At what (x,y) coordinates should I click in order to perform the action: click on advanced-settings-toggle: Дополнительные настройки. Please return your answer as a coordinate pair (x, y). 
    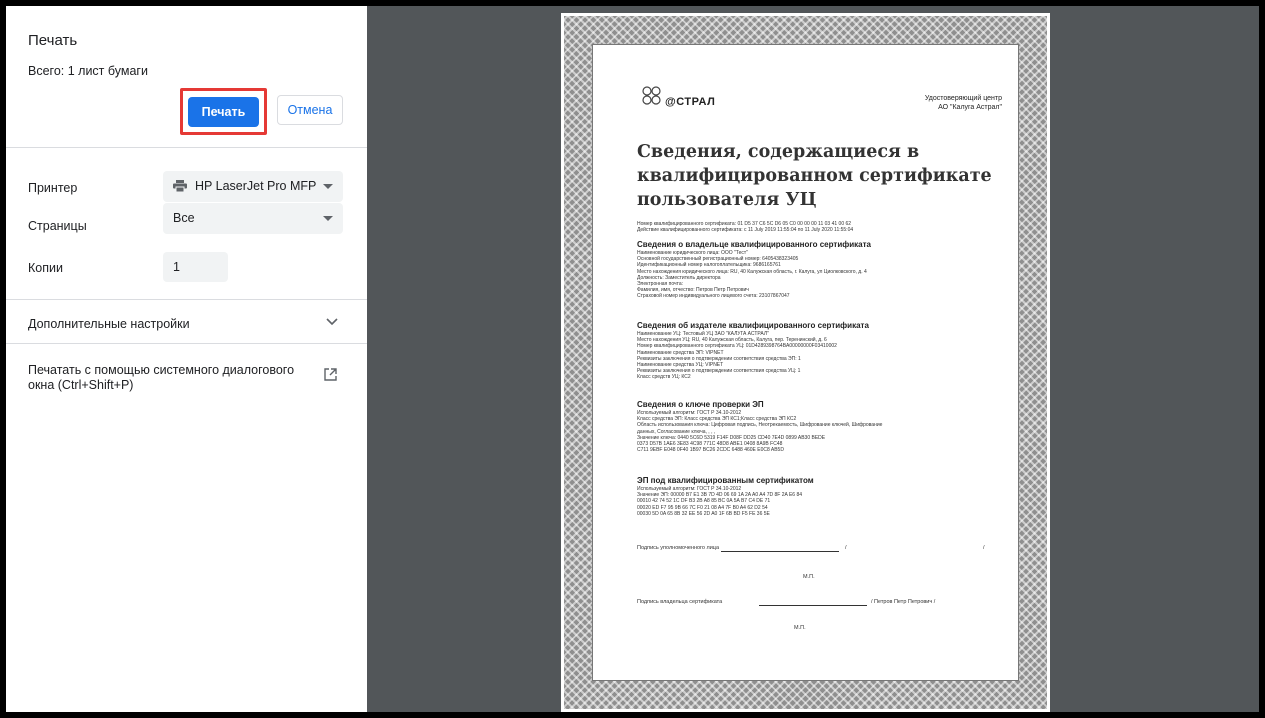
    Looking at the image, I should click on (109, 324).